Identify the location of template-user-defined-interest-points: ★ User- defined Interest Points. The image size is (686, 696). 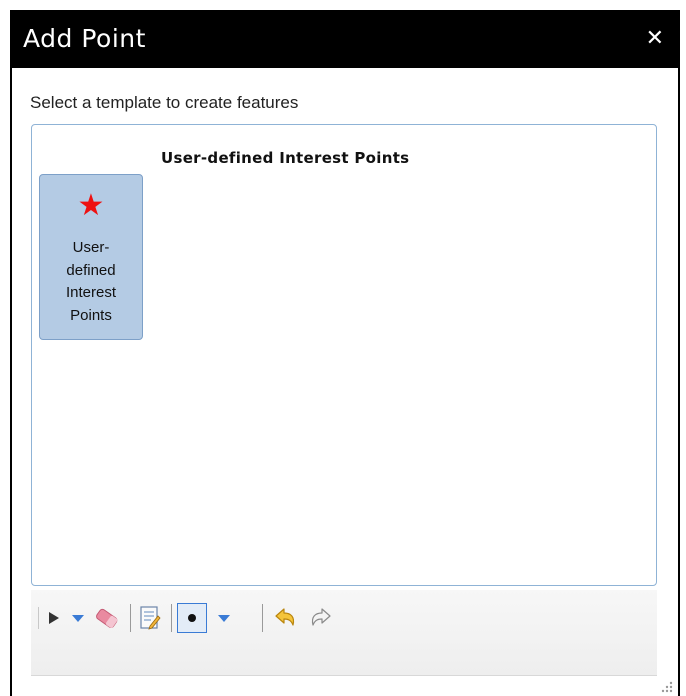
(91, 257).